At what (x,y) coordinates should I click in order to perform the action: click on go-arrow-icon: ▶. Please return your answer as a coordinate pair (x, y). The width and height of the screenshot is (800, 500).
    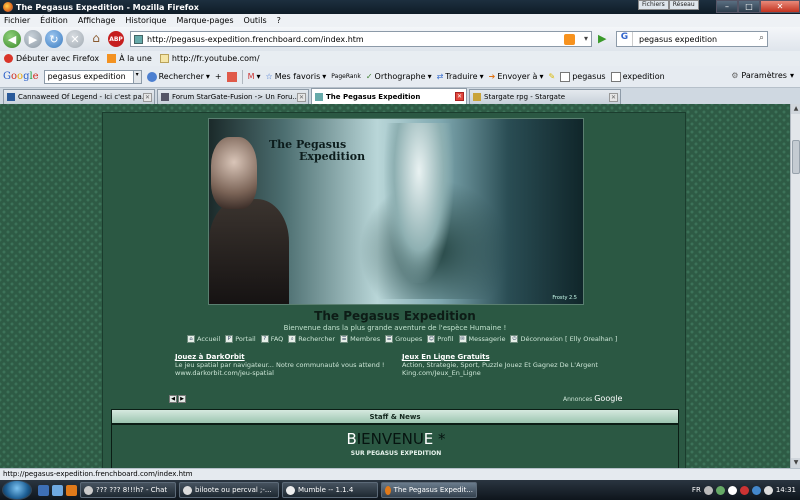
    Looking at the image, I should click on (605, 39).